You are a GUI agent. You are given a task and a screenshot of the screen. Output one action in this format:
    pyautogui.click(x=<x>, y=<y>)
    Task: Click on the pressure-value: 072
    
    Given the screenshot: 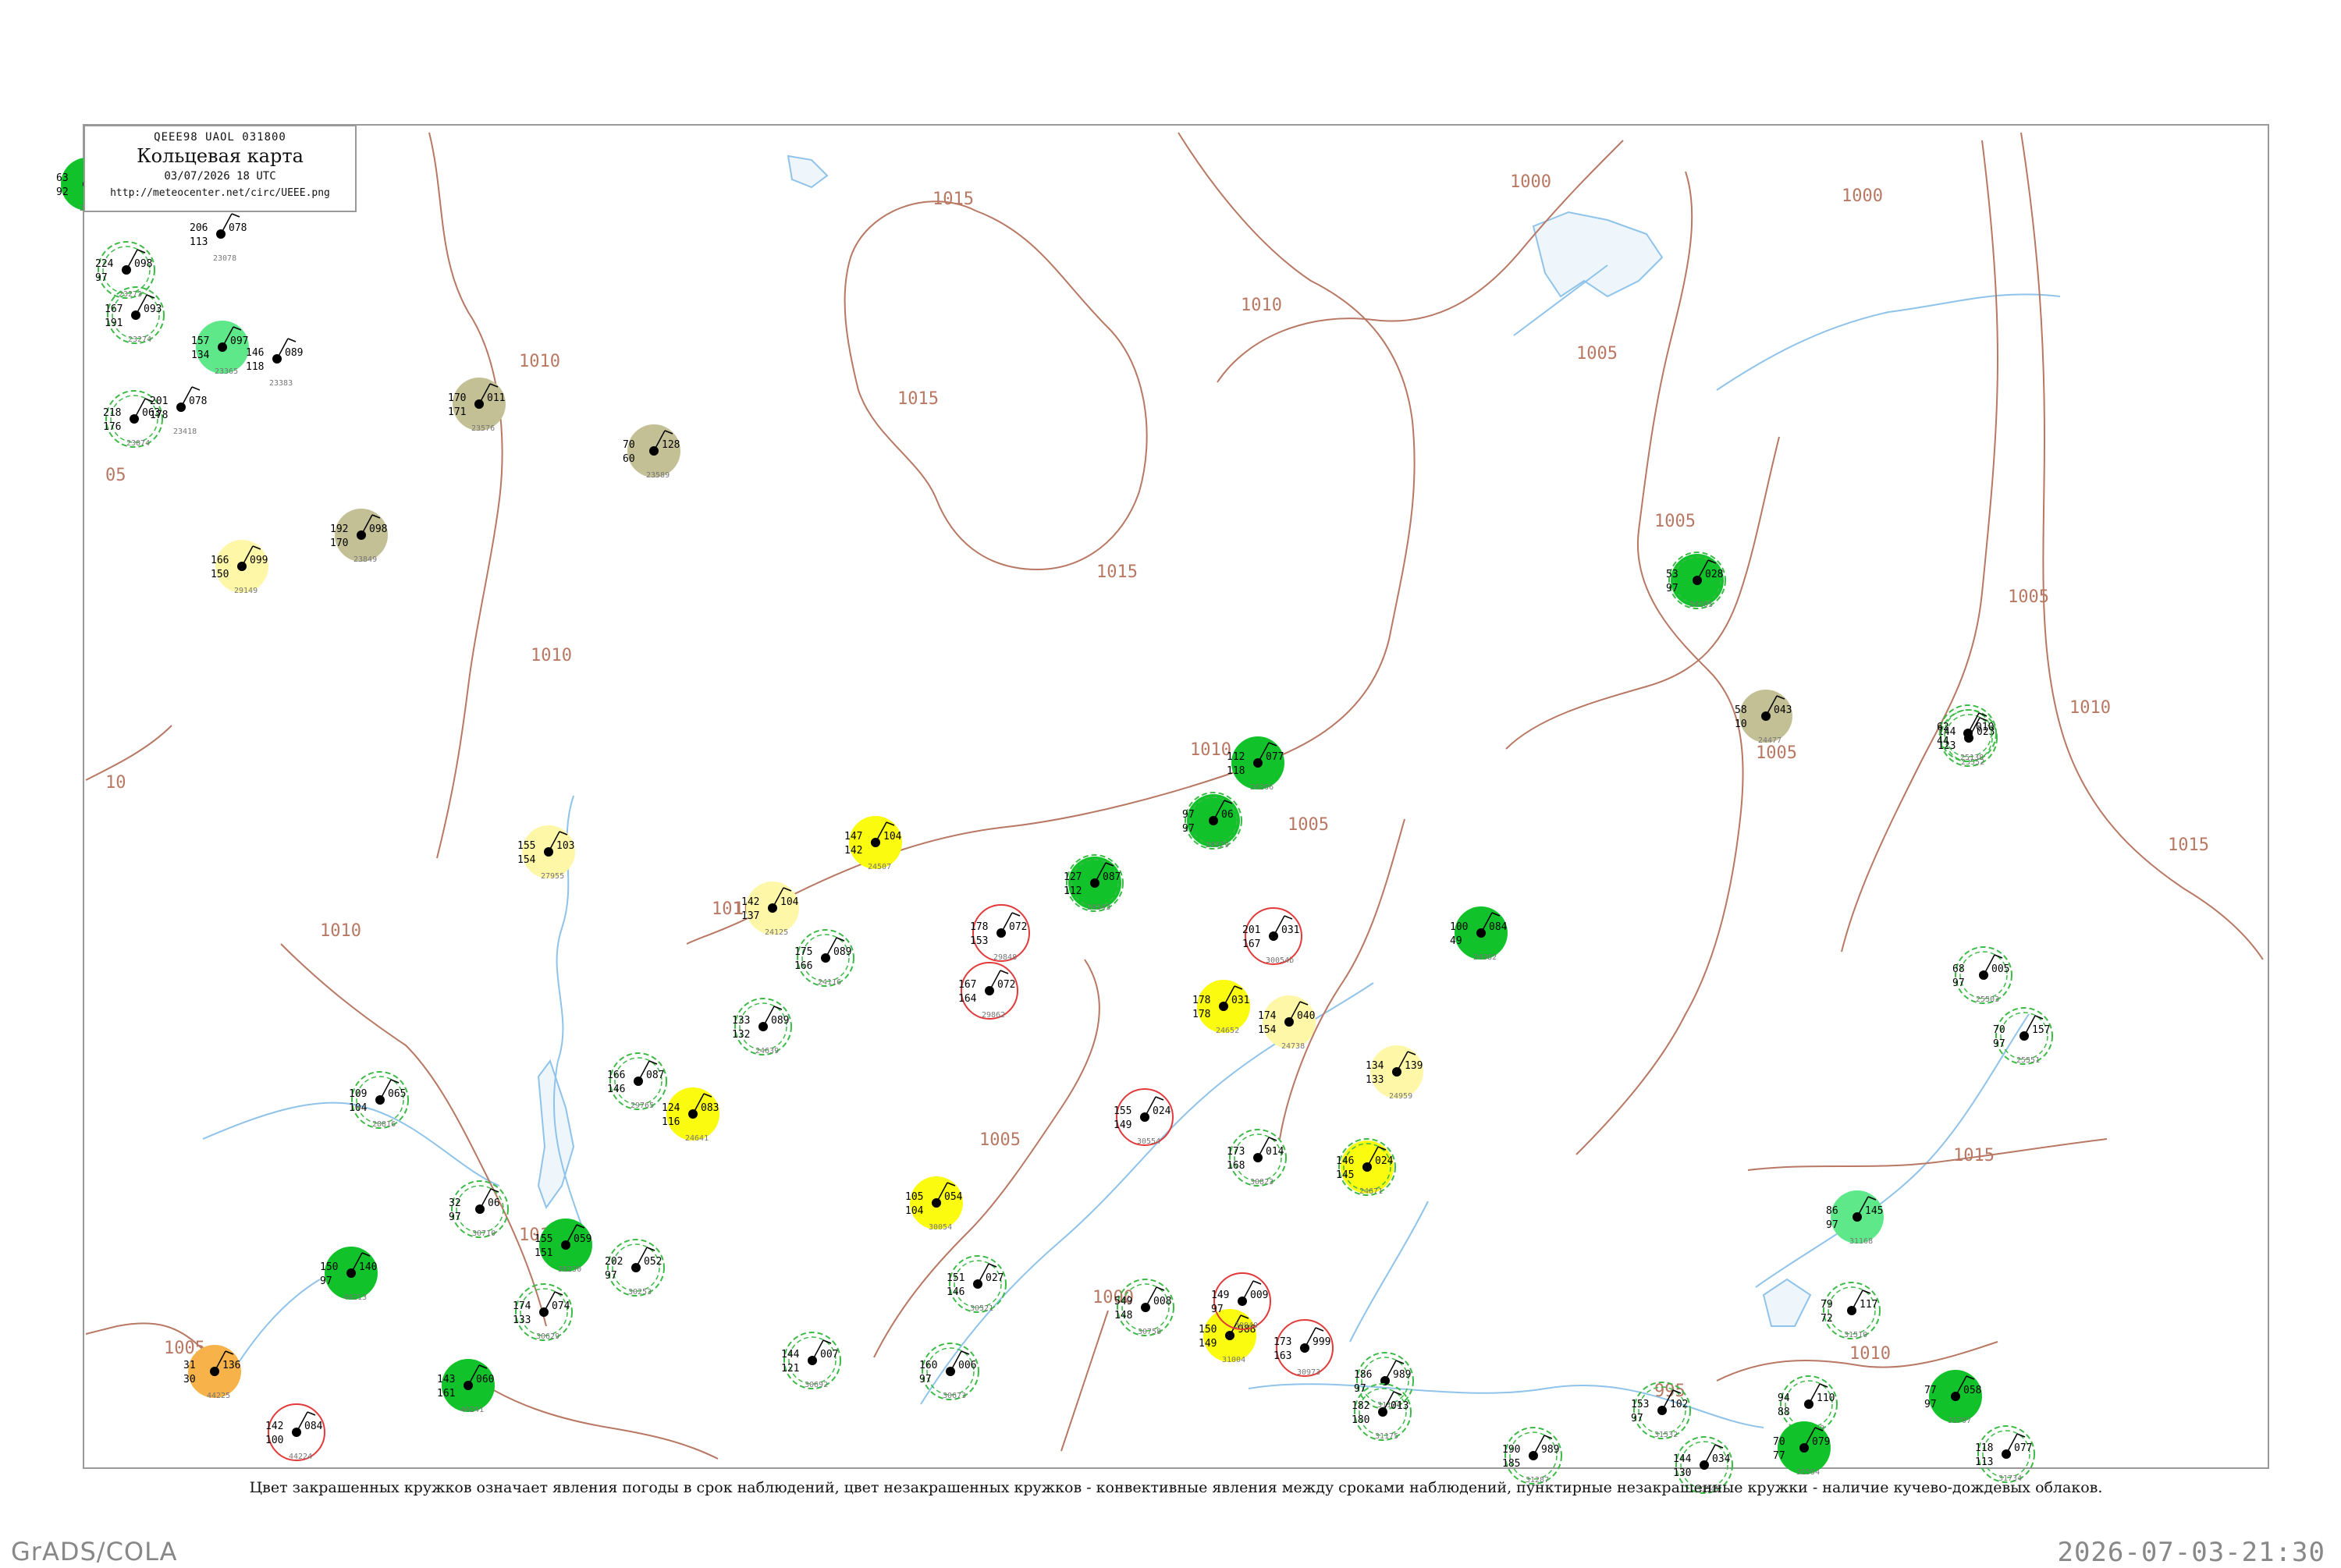 What is the action you would take?
    pyautogui.click(x=1018, y=927)
    